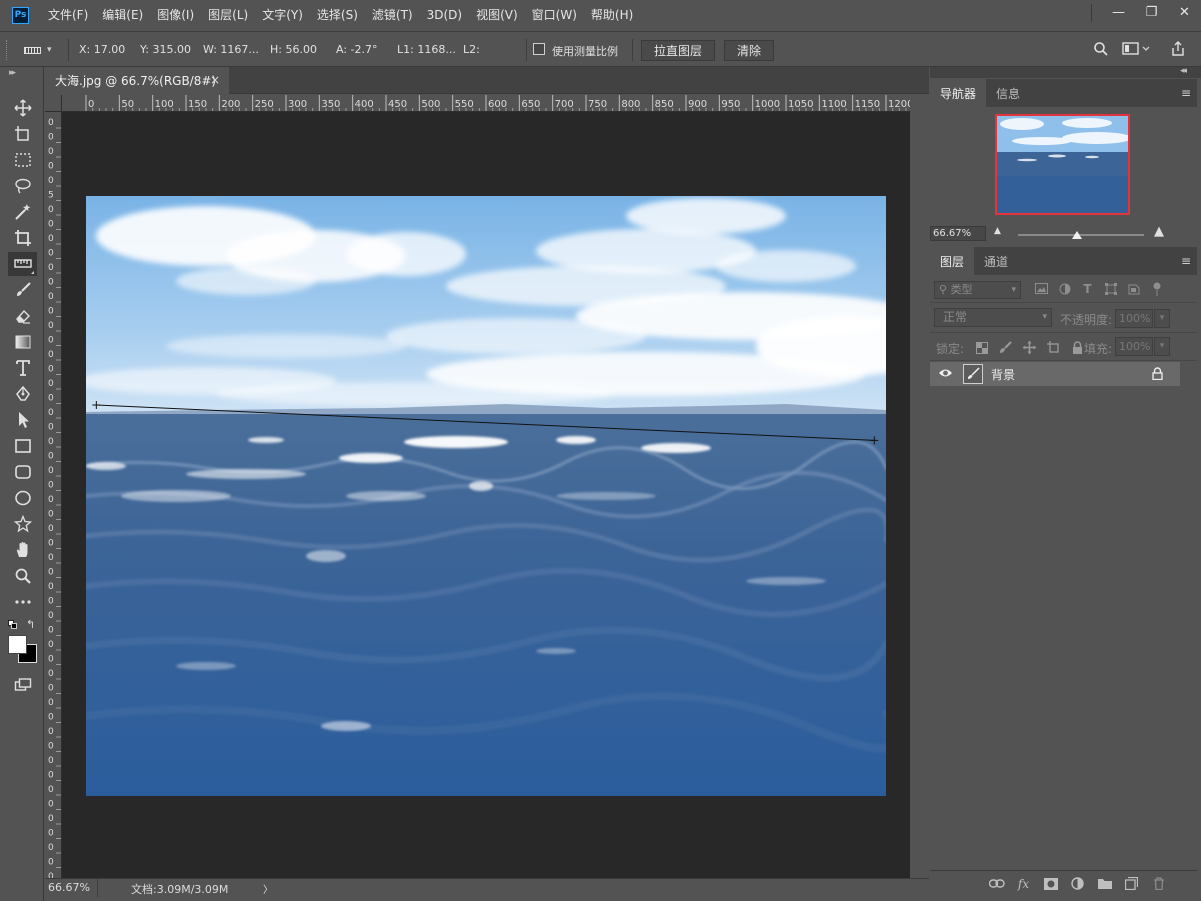 This screenshot has width=1201, height=901. I want to click on menu-item-0: 文件(F), so click(68, 15).